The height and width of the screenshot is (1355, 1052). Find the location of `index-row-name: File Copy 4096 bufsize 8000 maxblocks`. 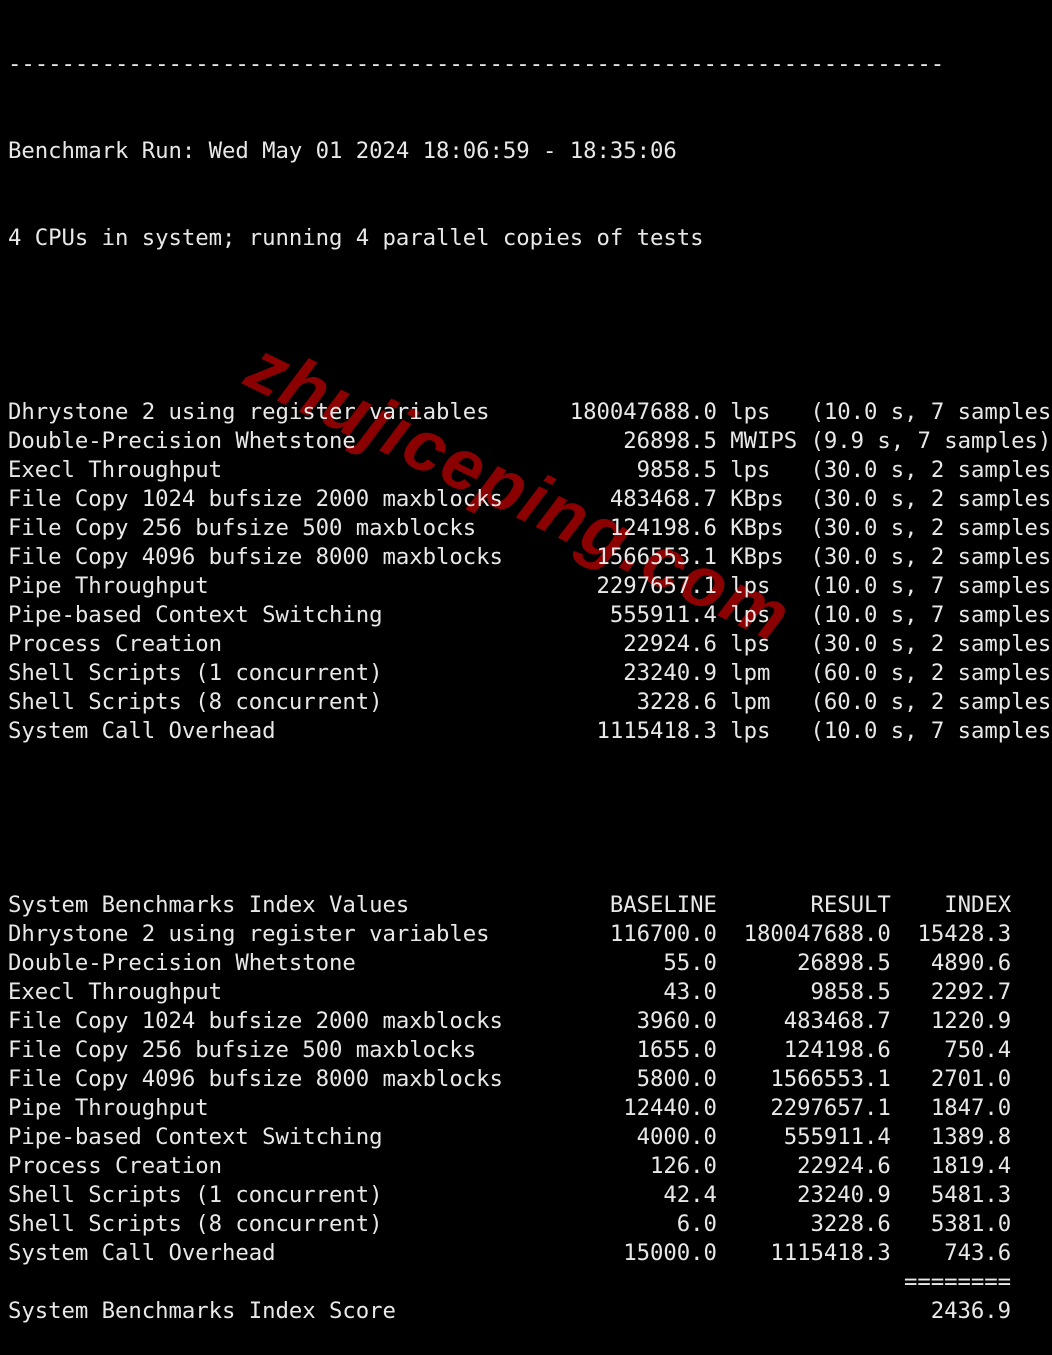

index-row-name: File Copy 4096 bufsize 8000 maxblocks is located at coordinates (275, 1079).